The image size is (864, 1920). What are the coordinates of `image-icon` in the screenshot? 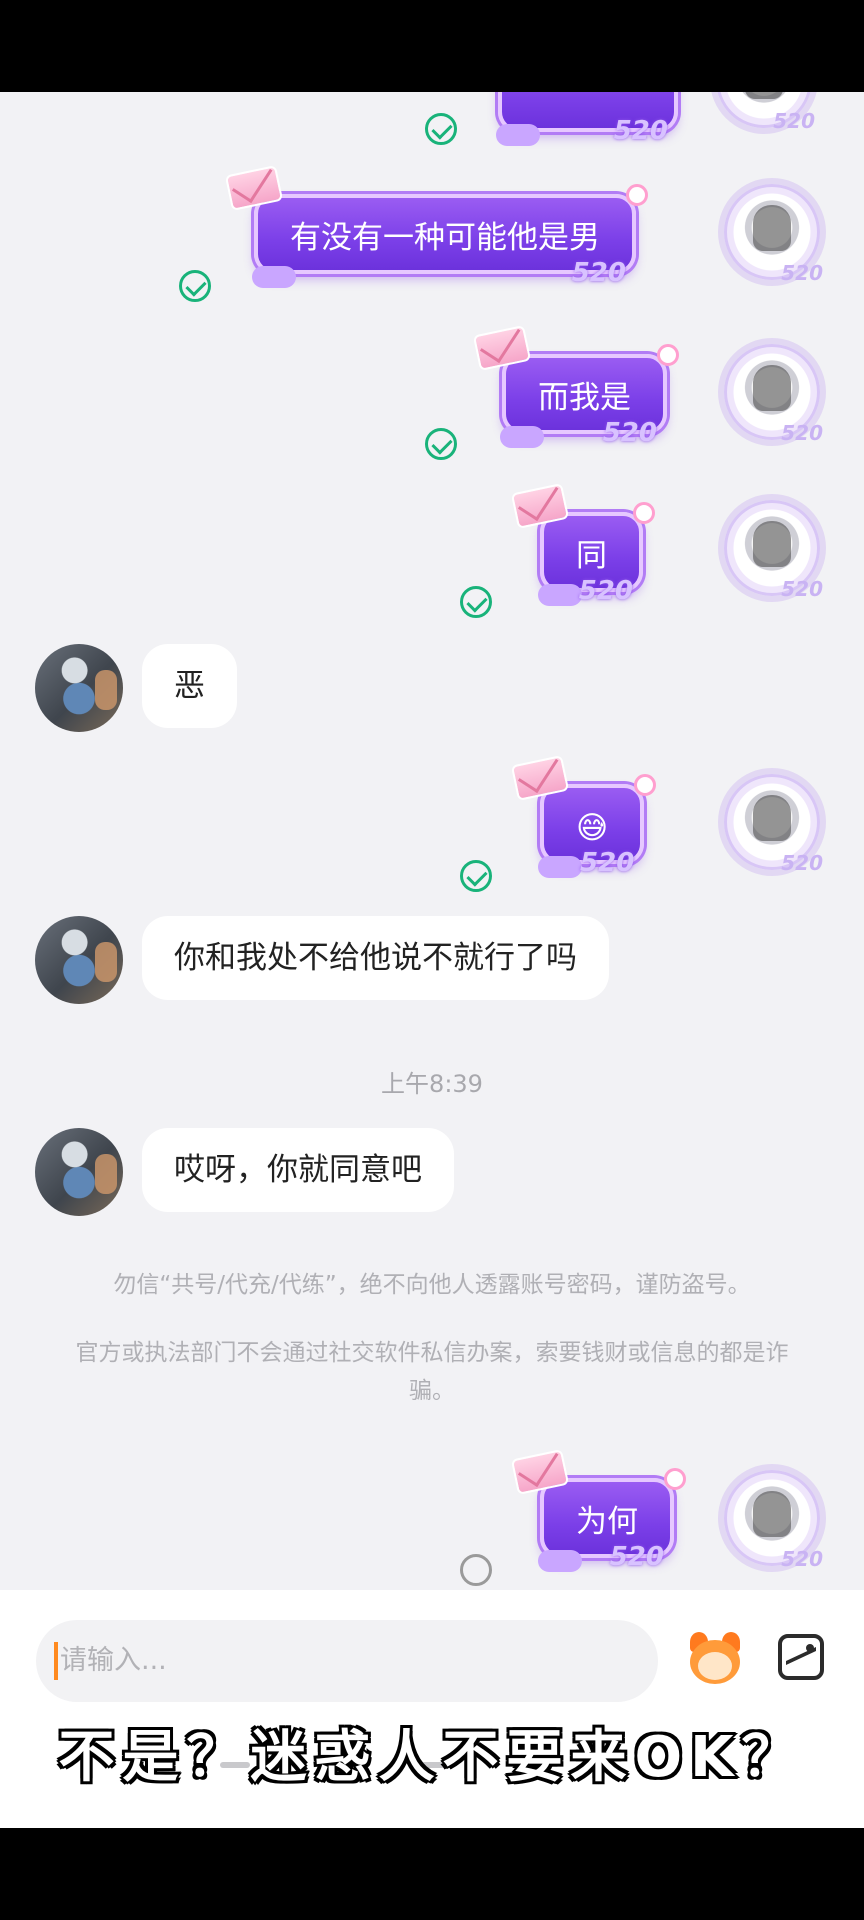 It's located at (801, 1657).